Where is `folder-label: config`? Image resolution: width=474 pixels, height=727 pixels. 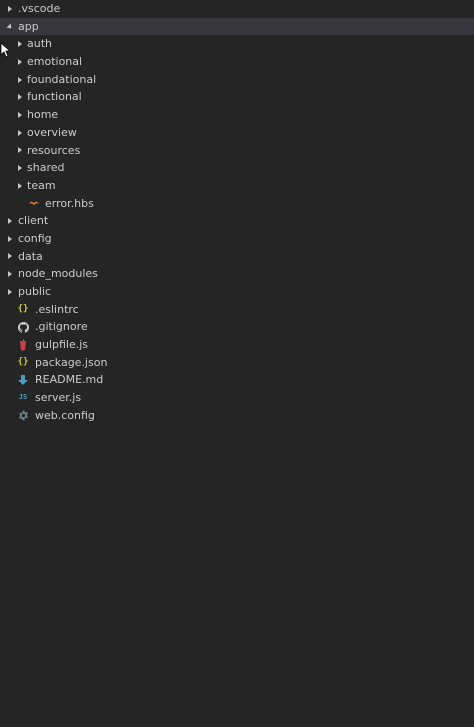 folder-label: config is located at coordinates (35, 238).